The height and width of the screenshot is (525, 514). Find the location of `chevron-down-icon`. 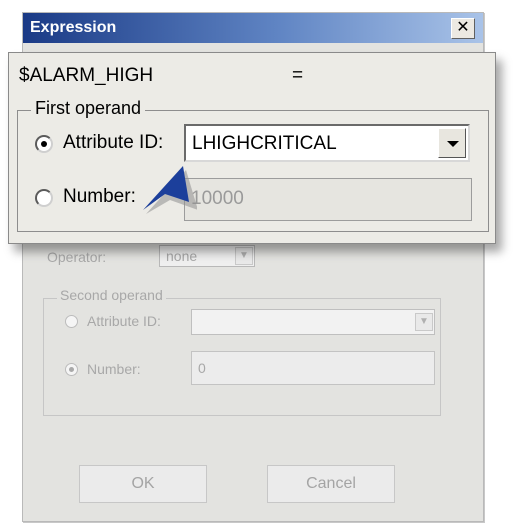

chevron-down-icon is located at coordinates (452, 143).